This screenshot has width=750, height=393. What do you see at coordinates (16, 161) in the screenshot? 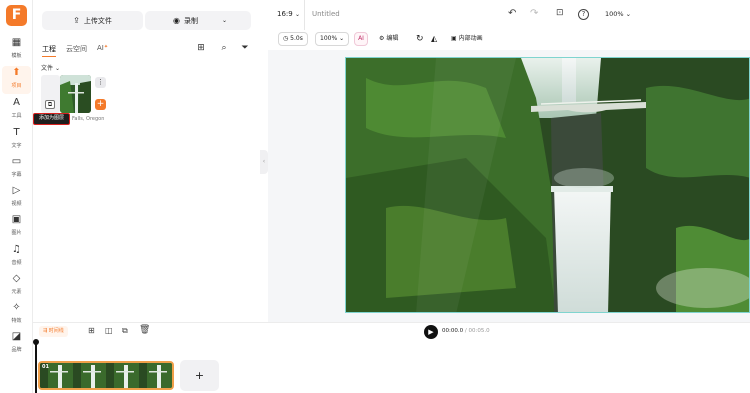
I see `subtitle-icon: ▭` at bounding box center [16, 161].